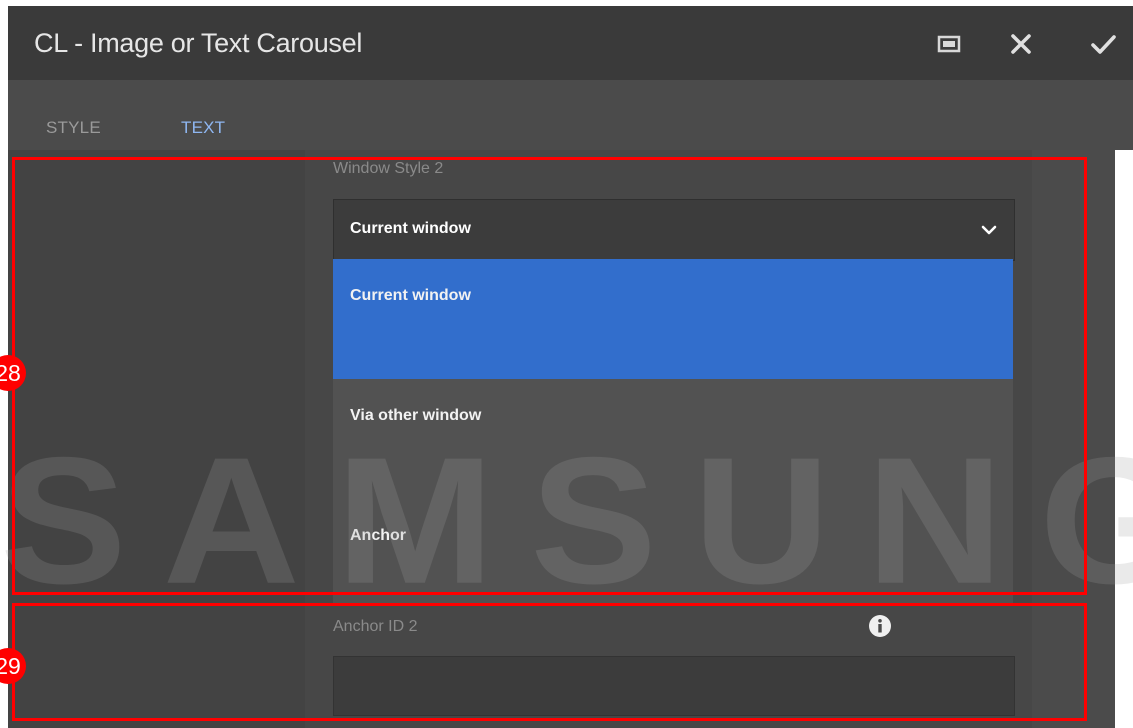 The width and height of the screenshot is (1133, 728). I want to click on close-icon, so click(1021, 44).